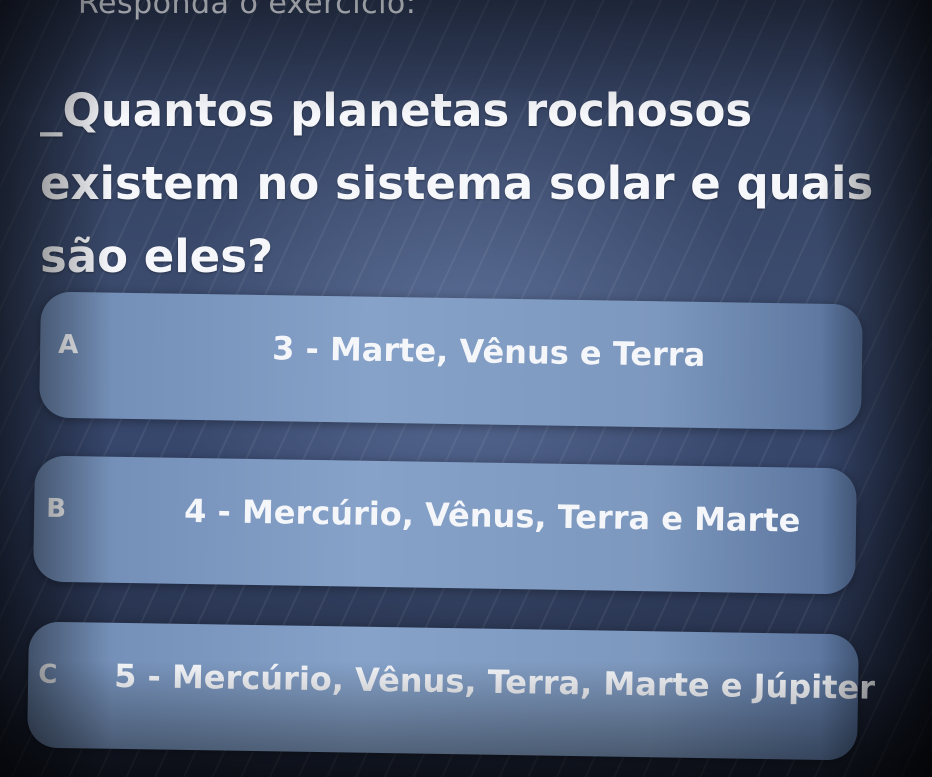 This screenshot has height=777, width=932. What do you see at coordinates (492, 515) in the screenshot?
I see `option-b-text: 4 - Mercúrio, Vênus, Terra e Marte` at bounding box center [492, 515].